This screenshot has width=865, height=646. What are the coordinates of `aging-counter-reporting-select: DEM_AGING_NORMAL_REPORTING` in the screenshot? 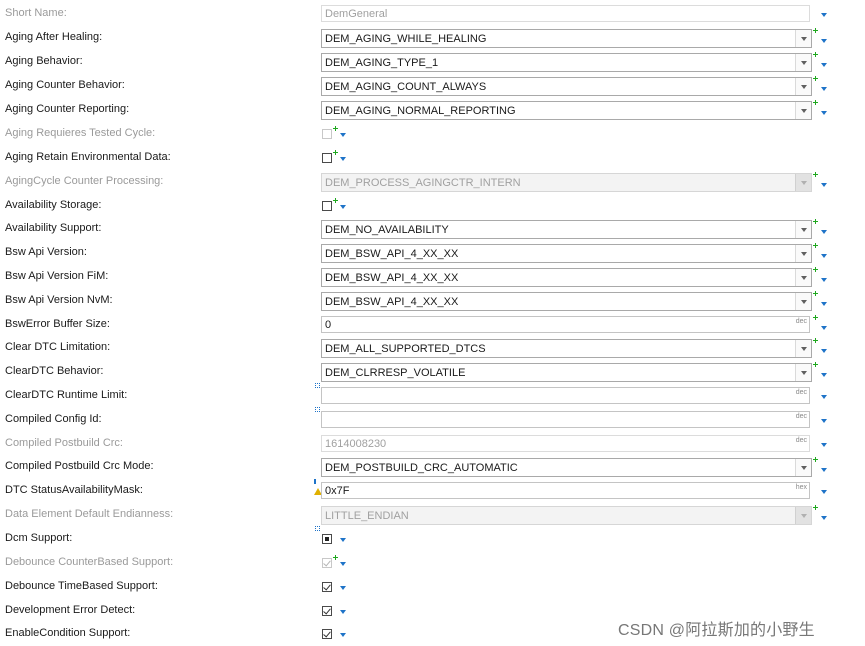 It's located at (566, 110).